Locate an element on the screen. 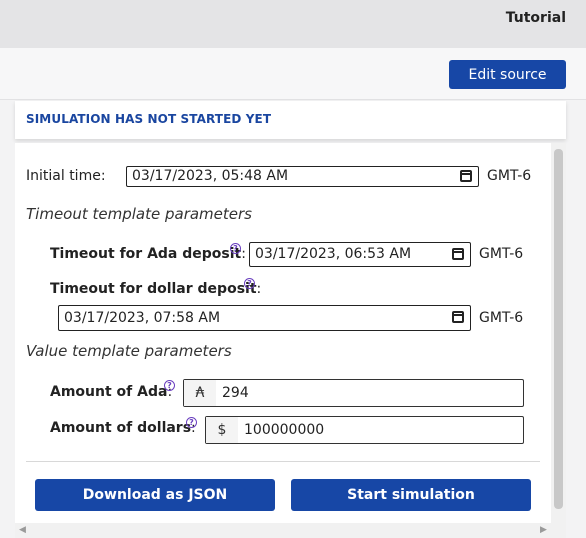 This screenshot has height=538, width=586. amount-ada-input: ₳ 294 is located at coordinates (353, 393).